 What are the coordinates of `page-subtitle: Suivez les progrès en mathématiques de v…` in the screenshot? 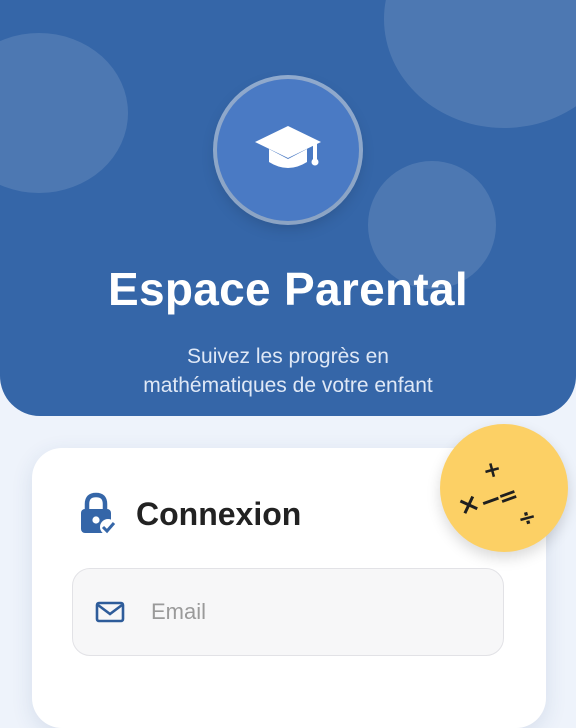 It's located at (288, 371).